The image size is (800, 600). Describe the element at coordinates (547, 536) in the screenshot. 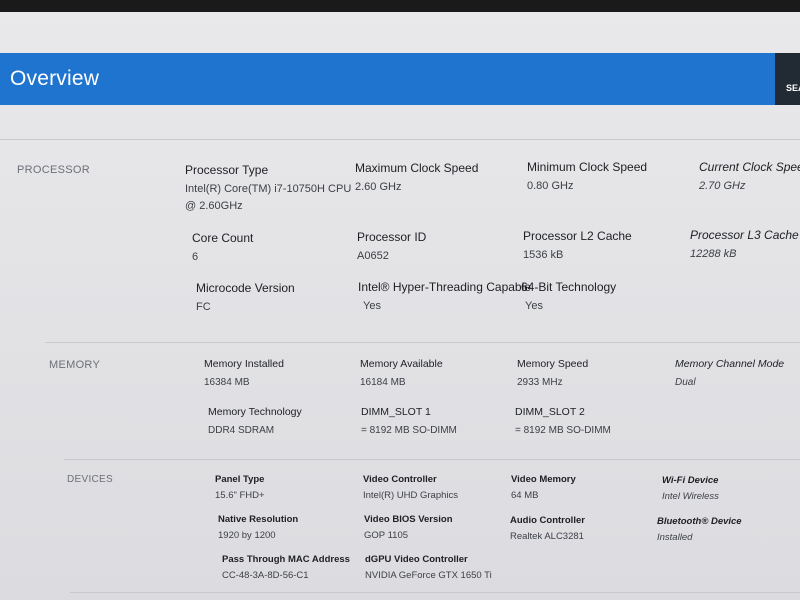

I see `field-value: Realtek ALC3281` at that location.